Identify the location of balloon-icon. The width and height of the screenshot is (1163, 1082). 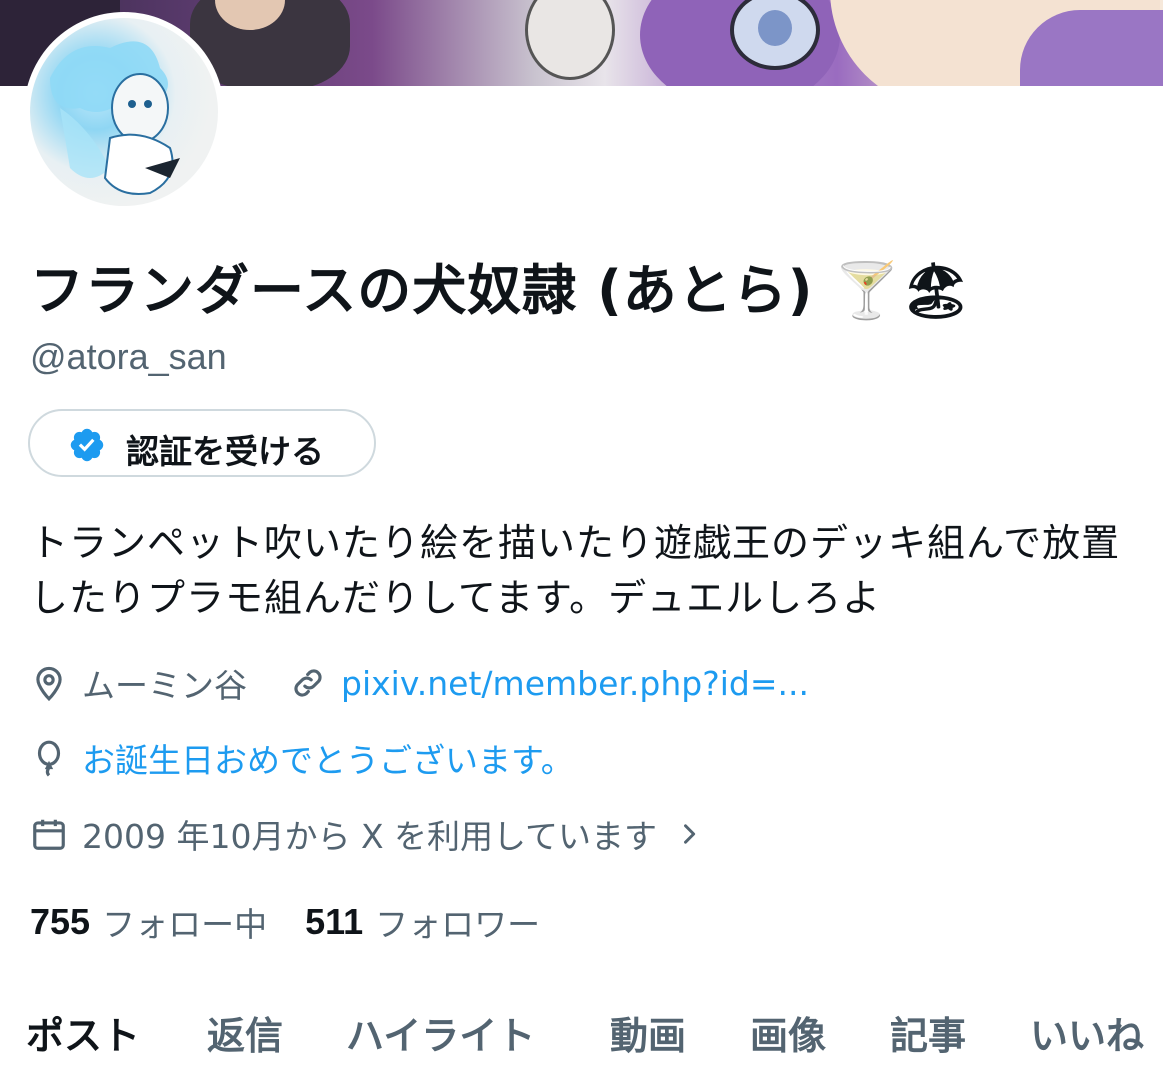
(49, 758).